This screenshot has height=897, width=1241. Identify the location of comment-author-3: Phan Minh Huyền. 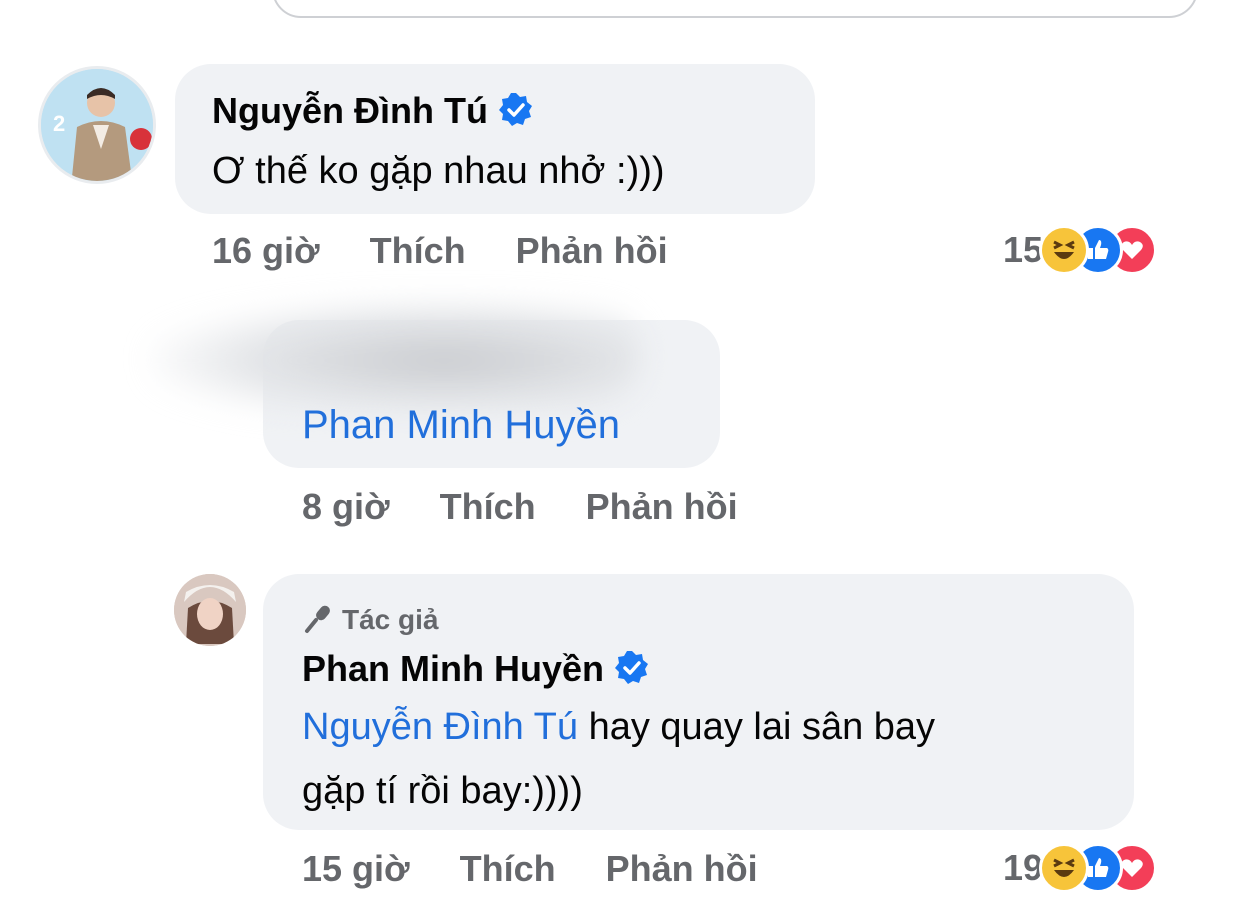
(476, 669).